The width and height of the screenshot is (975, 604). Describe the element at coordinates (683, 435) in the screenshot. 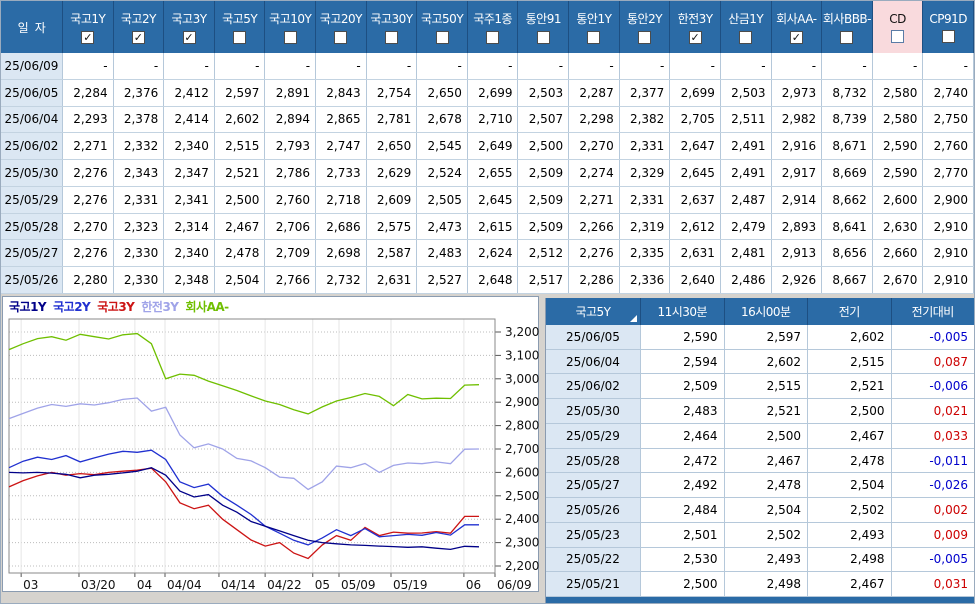

I see `detail-value-cell: 2,464` at that location.